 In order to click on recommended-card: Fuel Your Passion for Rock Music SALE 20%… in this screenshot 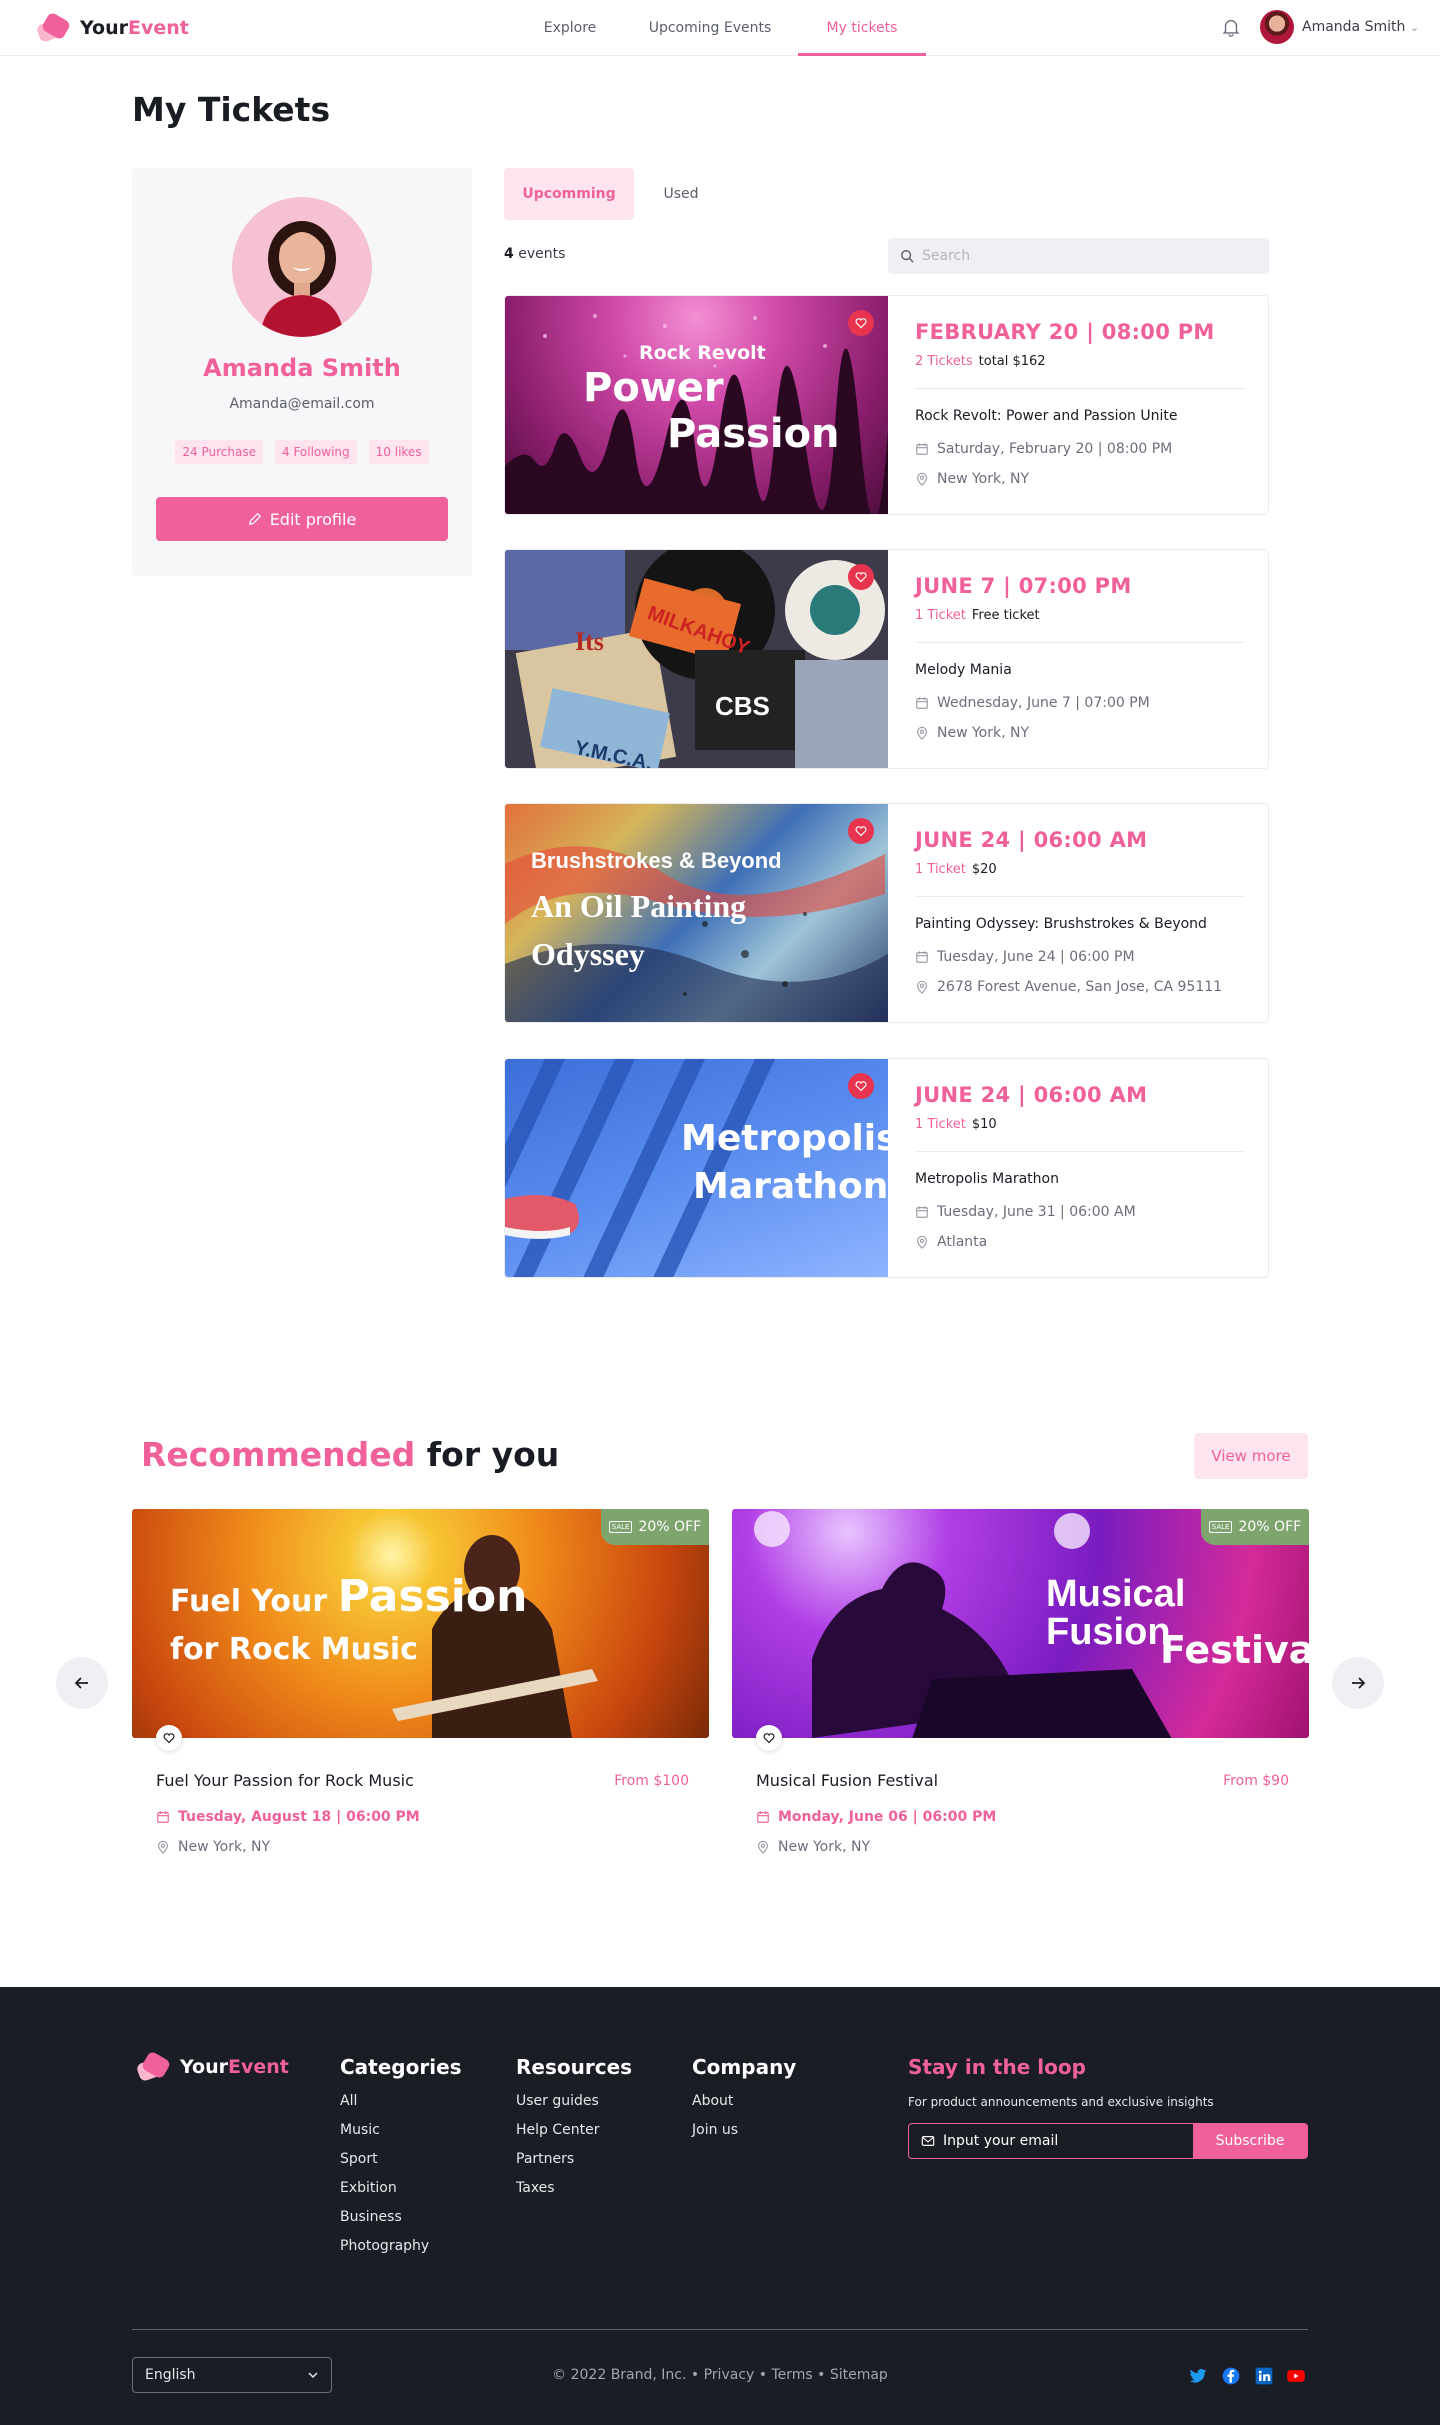, I will do `click(420, 1689)`.